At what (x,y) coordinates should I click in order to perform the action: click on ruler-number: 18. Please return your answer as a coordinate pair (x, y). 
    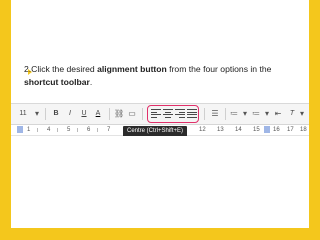
    Looking at the image, I should click on (303, 130).